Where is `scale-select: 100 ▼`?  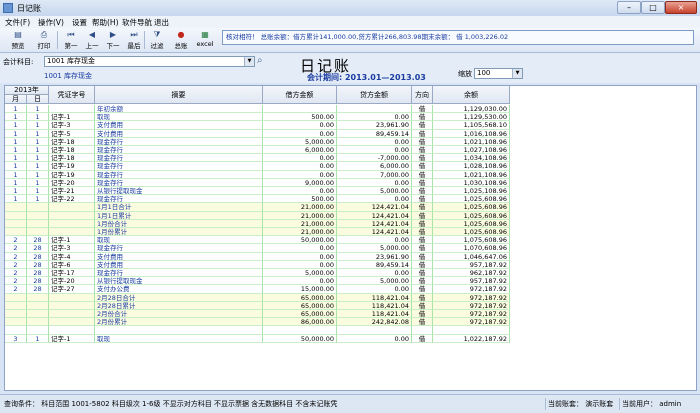
scale-select: 100 ▼ is located at coordinates (498, 73).